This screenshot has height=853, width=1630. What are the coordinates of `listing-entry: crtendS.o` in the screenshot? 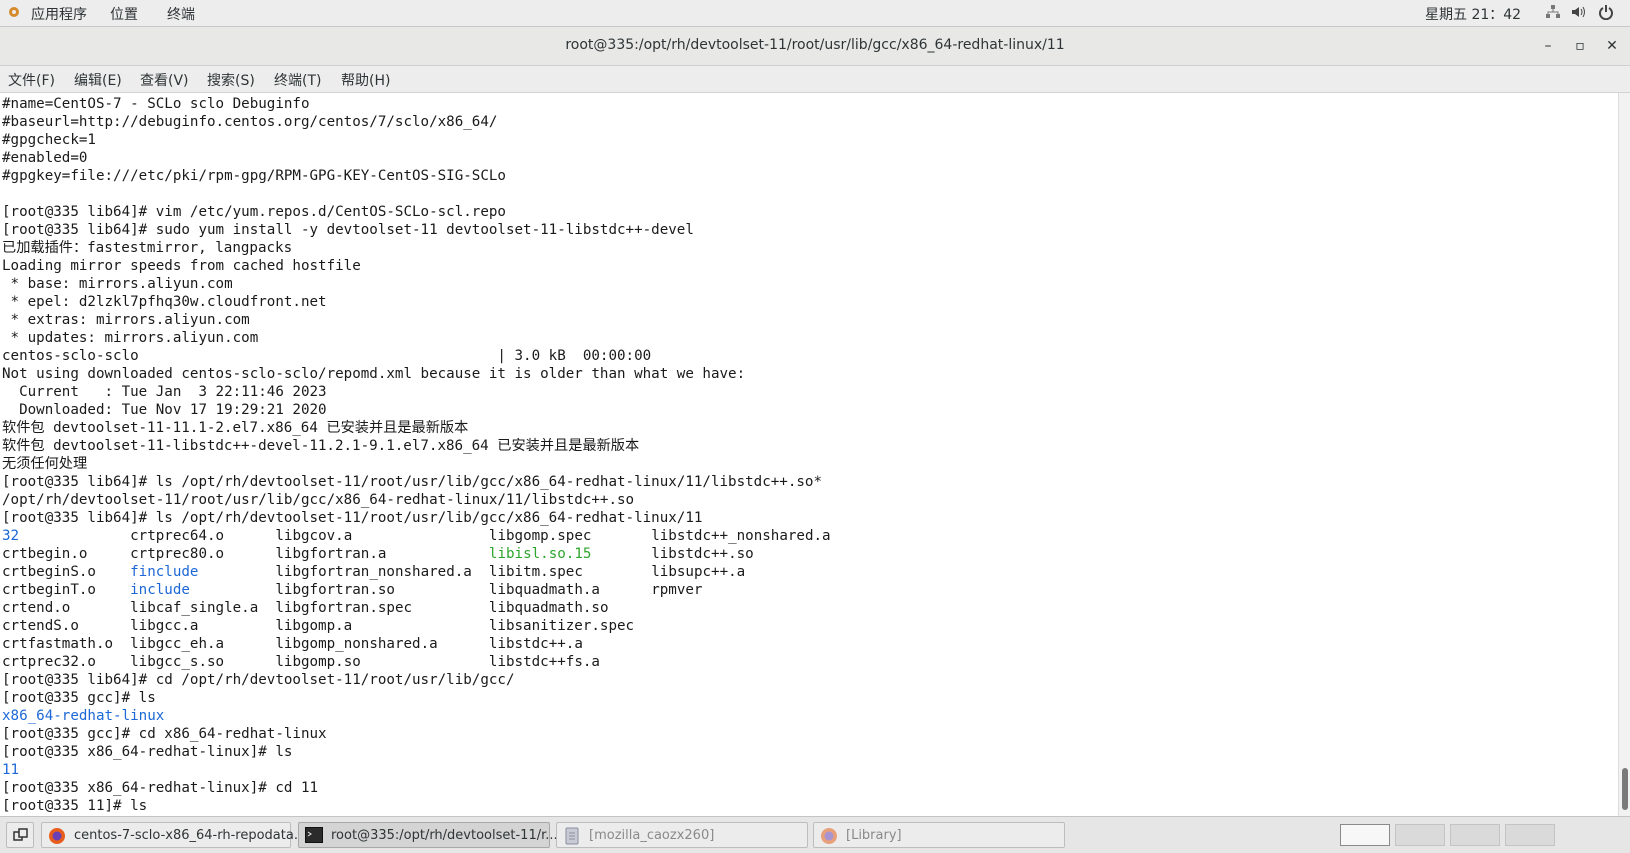 It's located at (40, 626).